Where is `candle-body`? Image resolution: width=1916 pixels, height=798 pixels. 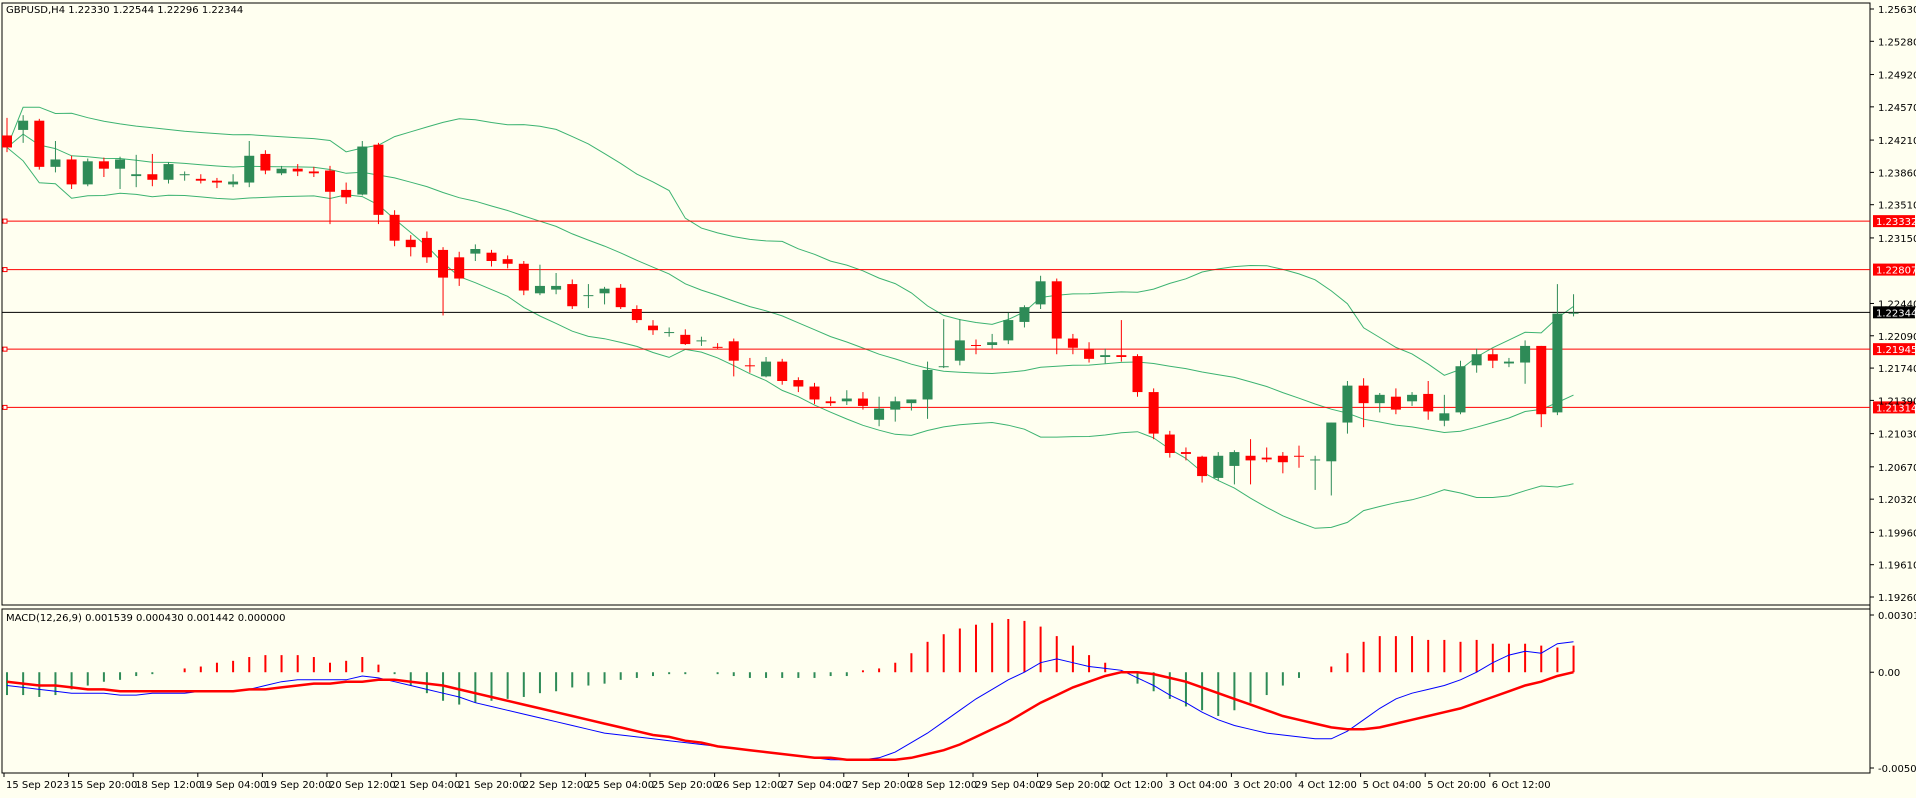
candle-body is located at coordinates (523, 277).